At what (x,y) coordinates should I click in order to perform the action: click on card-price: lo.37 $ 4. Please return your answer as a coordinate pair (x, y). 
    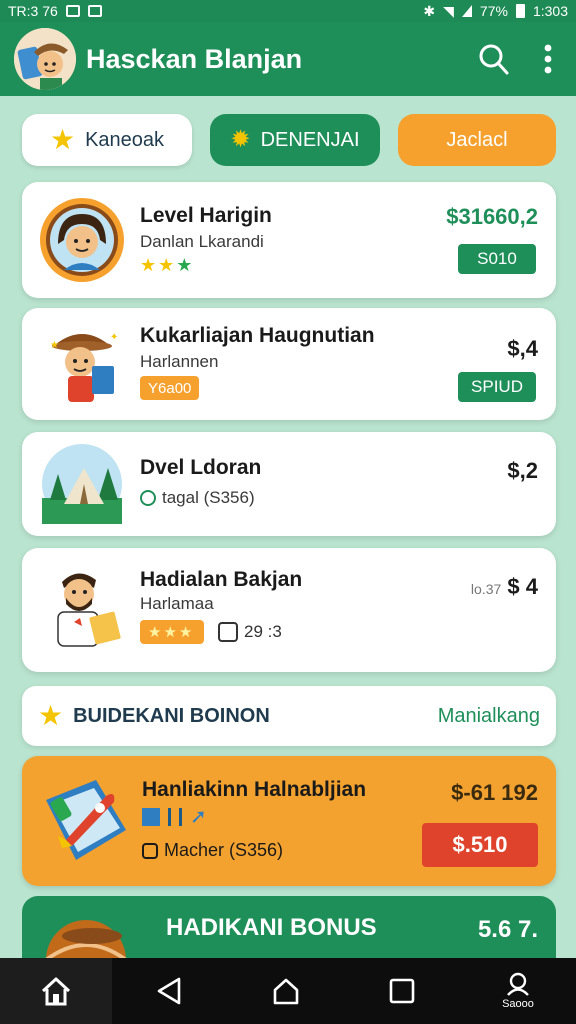
    Looking at the image, I should click on (504, 587).